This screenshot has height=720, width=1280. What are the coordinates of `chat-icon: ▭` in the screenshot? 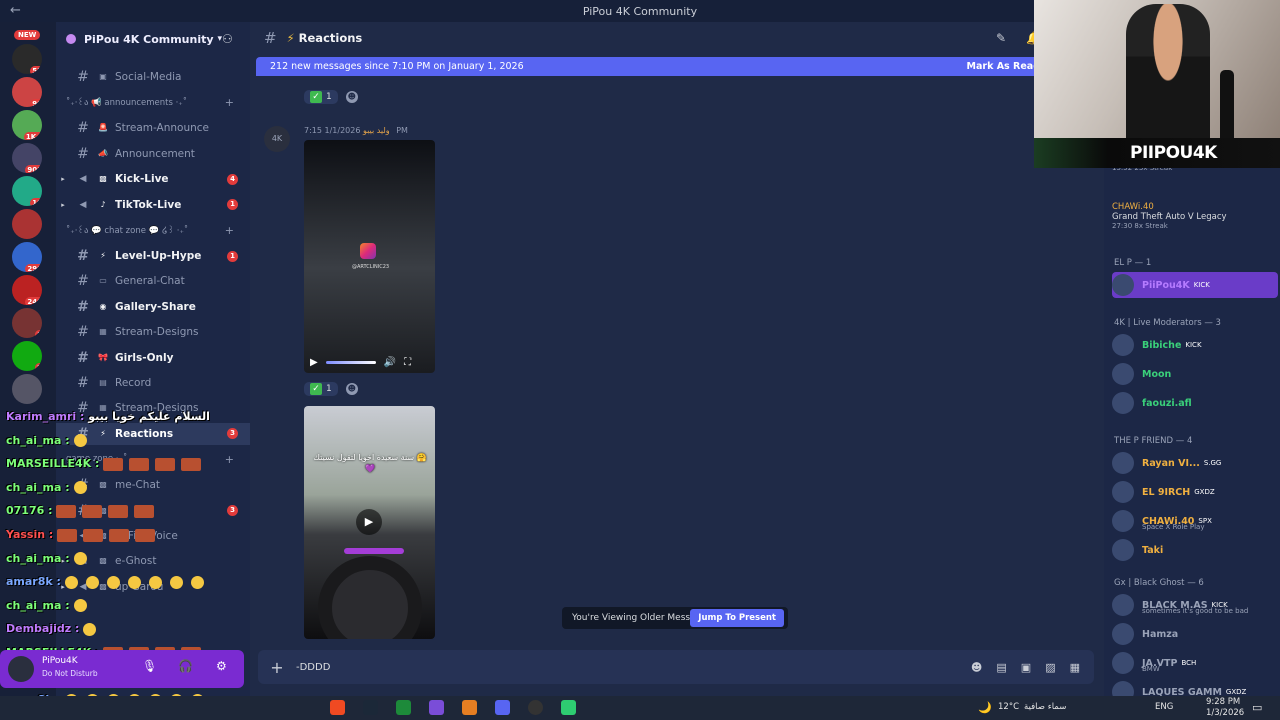 It's located at (103, 281).